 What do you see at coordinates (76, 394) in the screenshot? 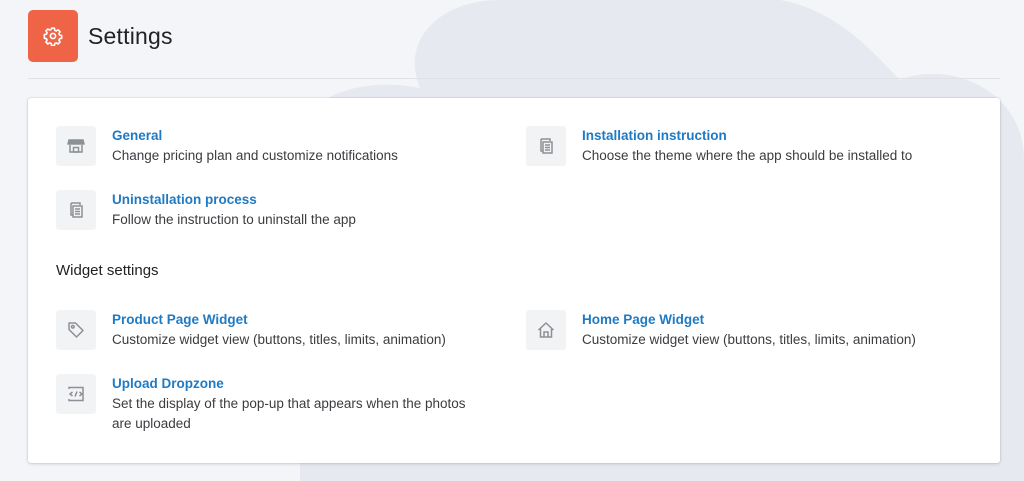
I see `code-icon` at bounding box center [76, 394].